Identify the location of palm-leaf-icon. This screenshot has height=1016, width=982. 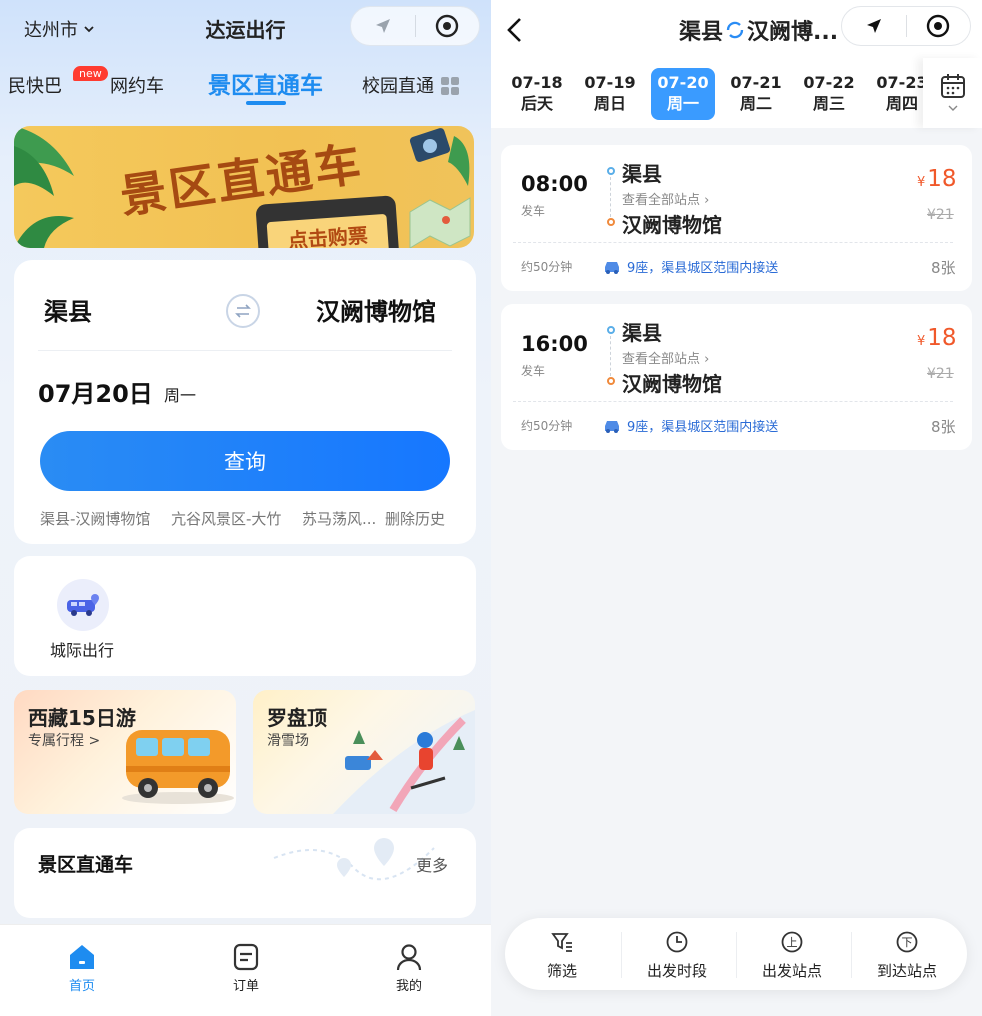
(44, 161).